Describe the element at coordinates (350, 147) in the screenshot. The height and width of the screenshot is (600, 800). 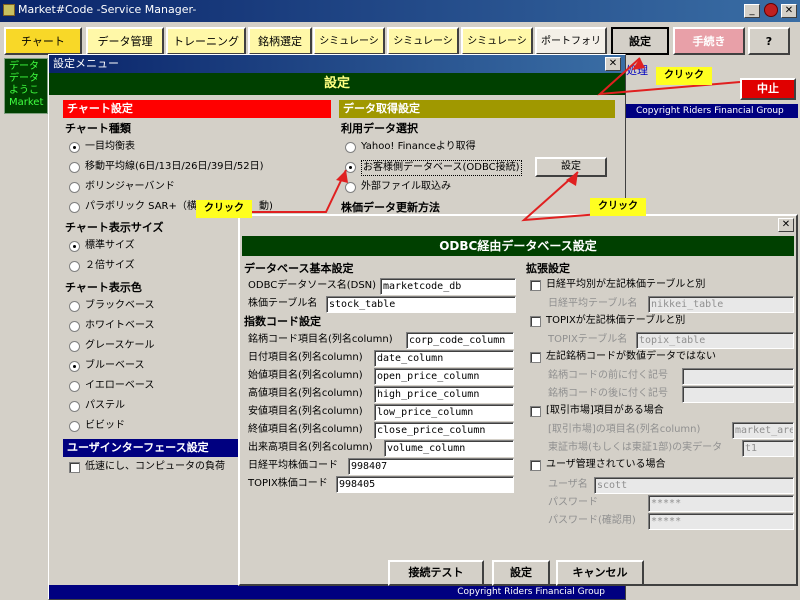
I see `radio-yahoo` at that location.